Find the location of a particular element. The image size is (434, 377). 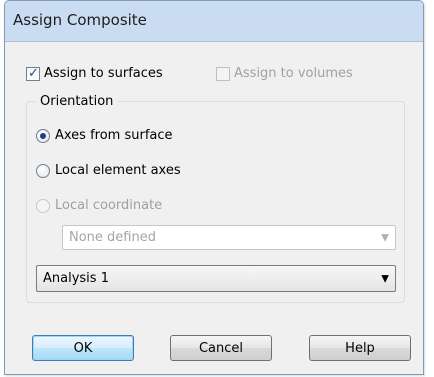

help-button: Help is located at coordinates (360, 348).